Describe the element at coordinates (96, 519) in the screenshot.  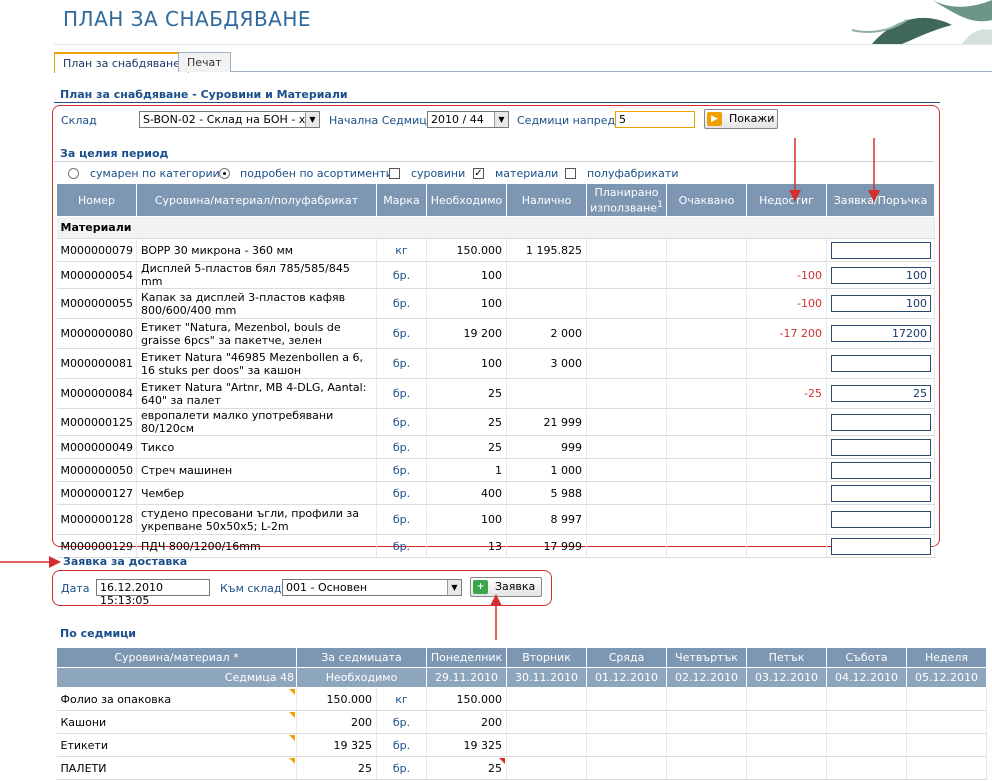
I see `cell-code: M000000128` at that location.